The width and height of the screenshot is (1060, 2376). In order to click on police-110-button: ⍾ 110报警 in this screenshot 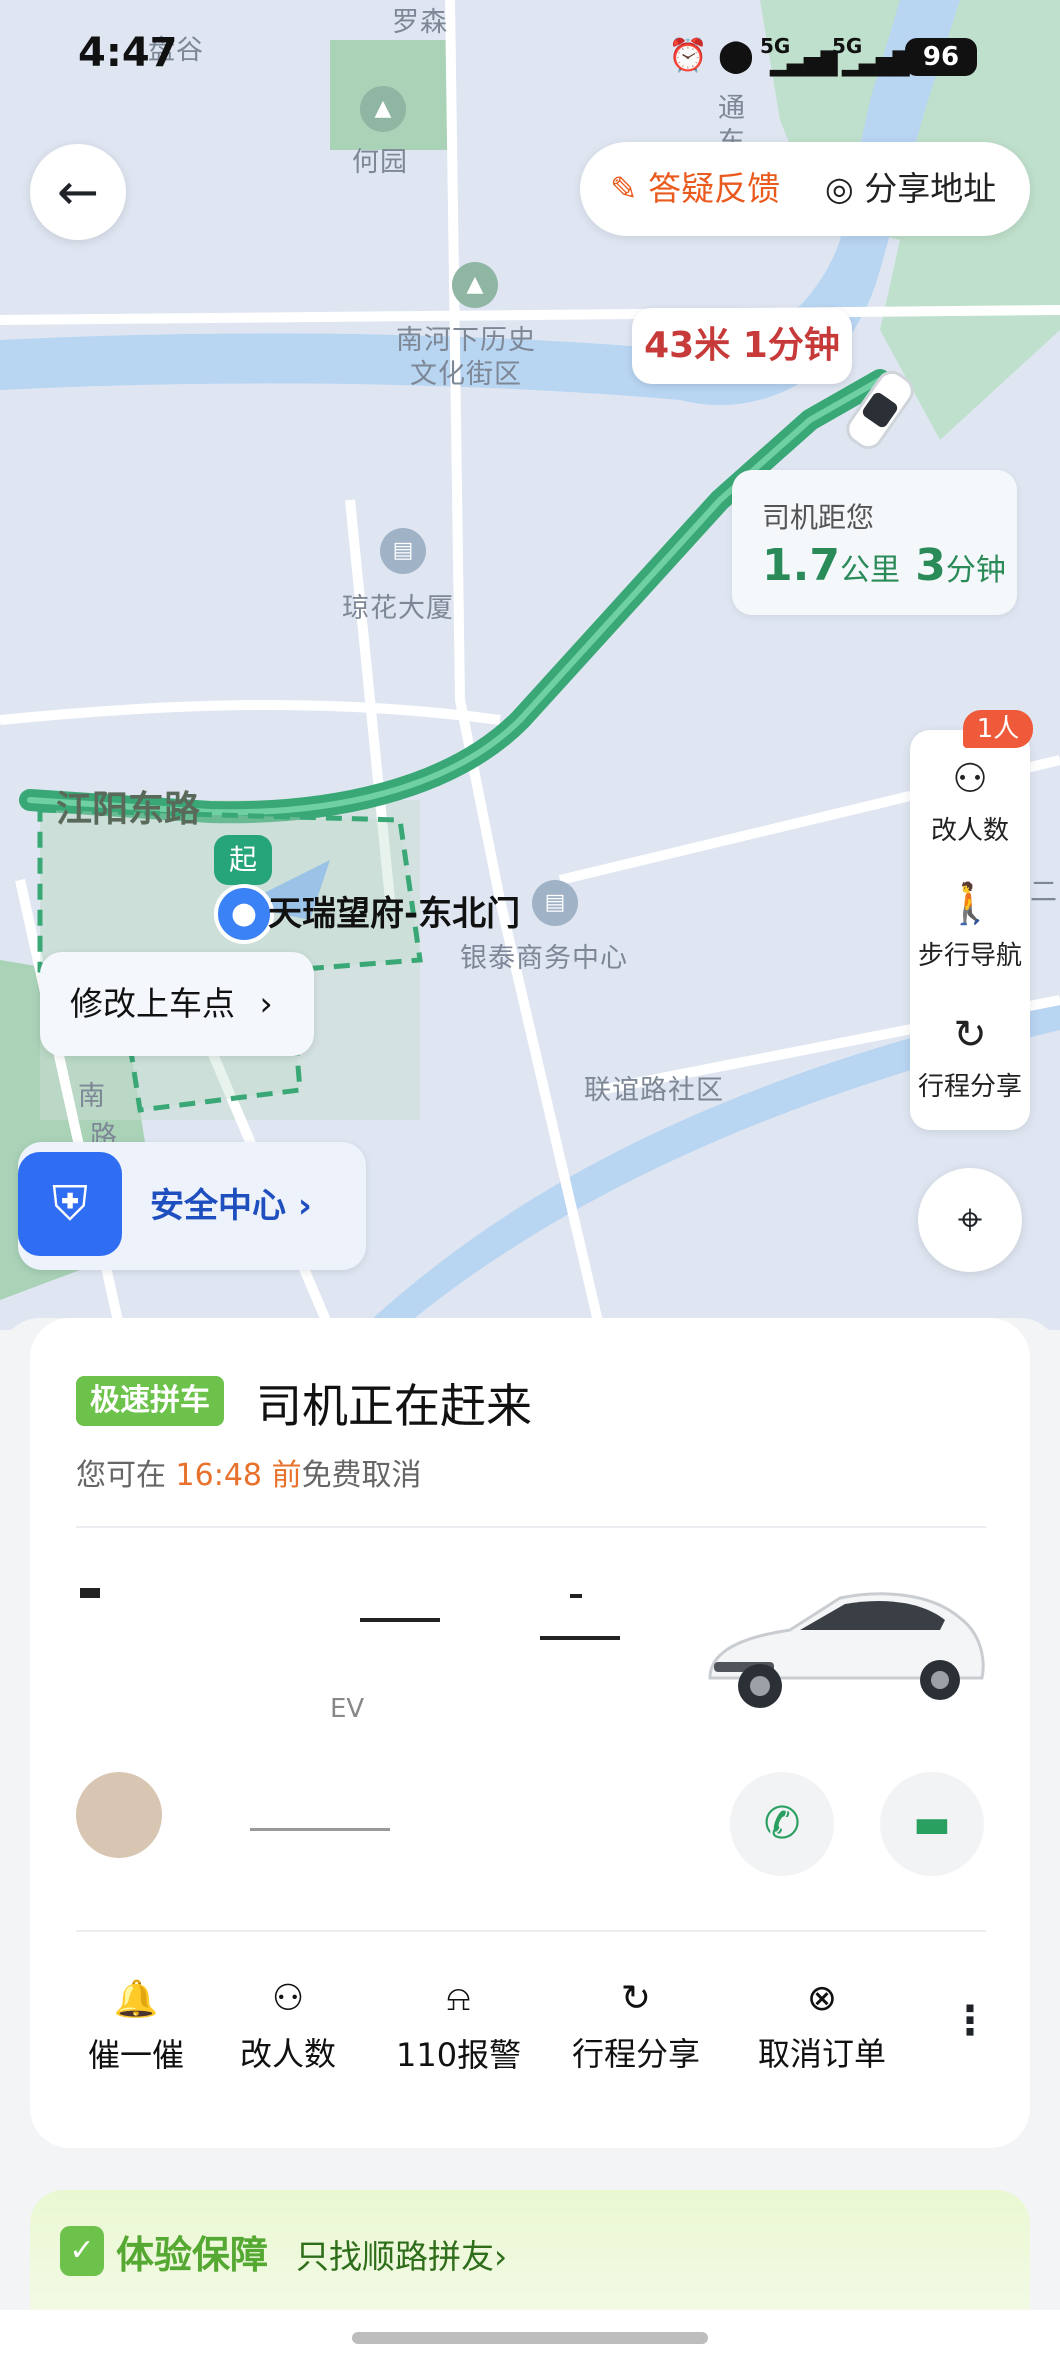, I will do `click(458, 2027)`.